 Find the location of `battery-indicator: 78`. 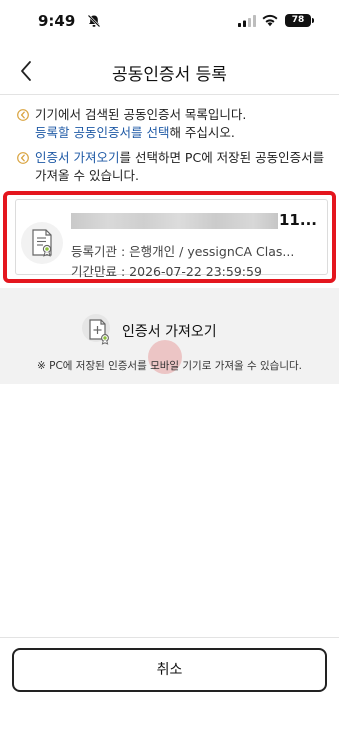

battery-indicator: 78 is located at coordinates (298, 20).